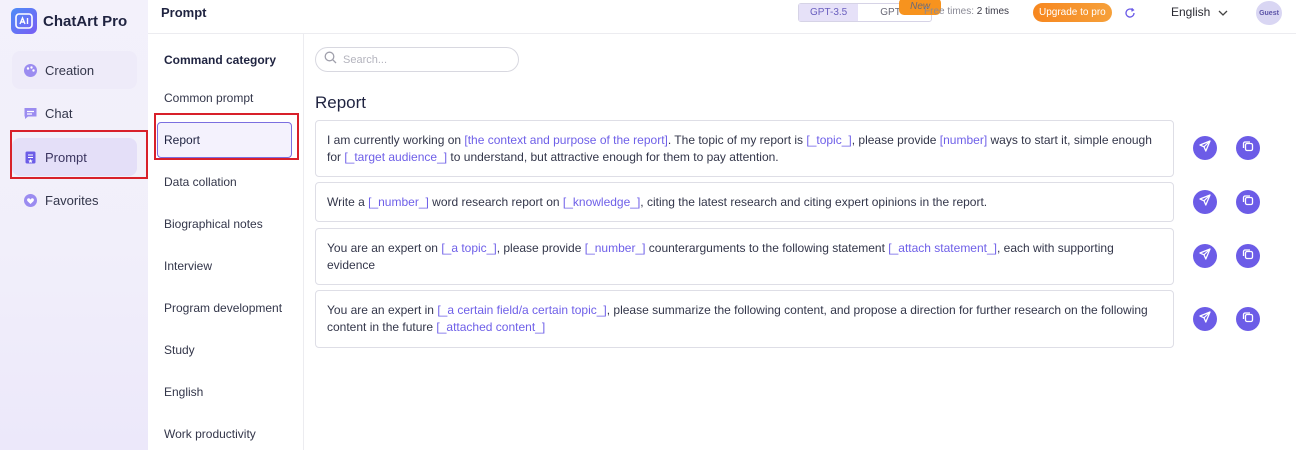 This screenshot has width=1296, height=450. Describe the element at coordinates (30, 70) in the screenshot. I see `palette-icon` at that location.